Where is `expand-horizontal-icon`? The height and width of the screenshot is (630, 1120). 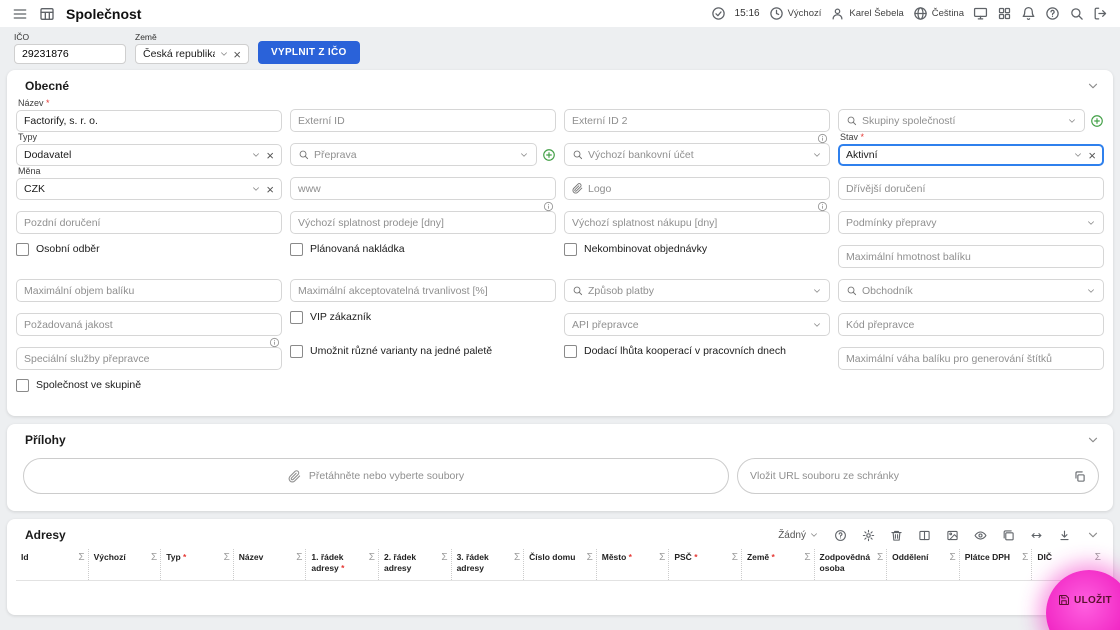 expand-horizontal-icon is located at coordinates (1036, 535).